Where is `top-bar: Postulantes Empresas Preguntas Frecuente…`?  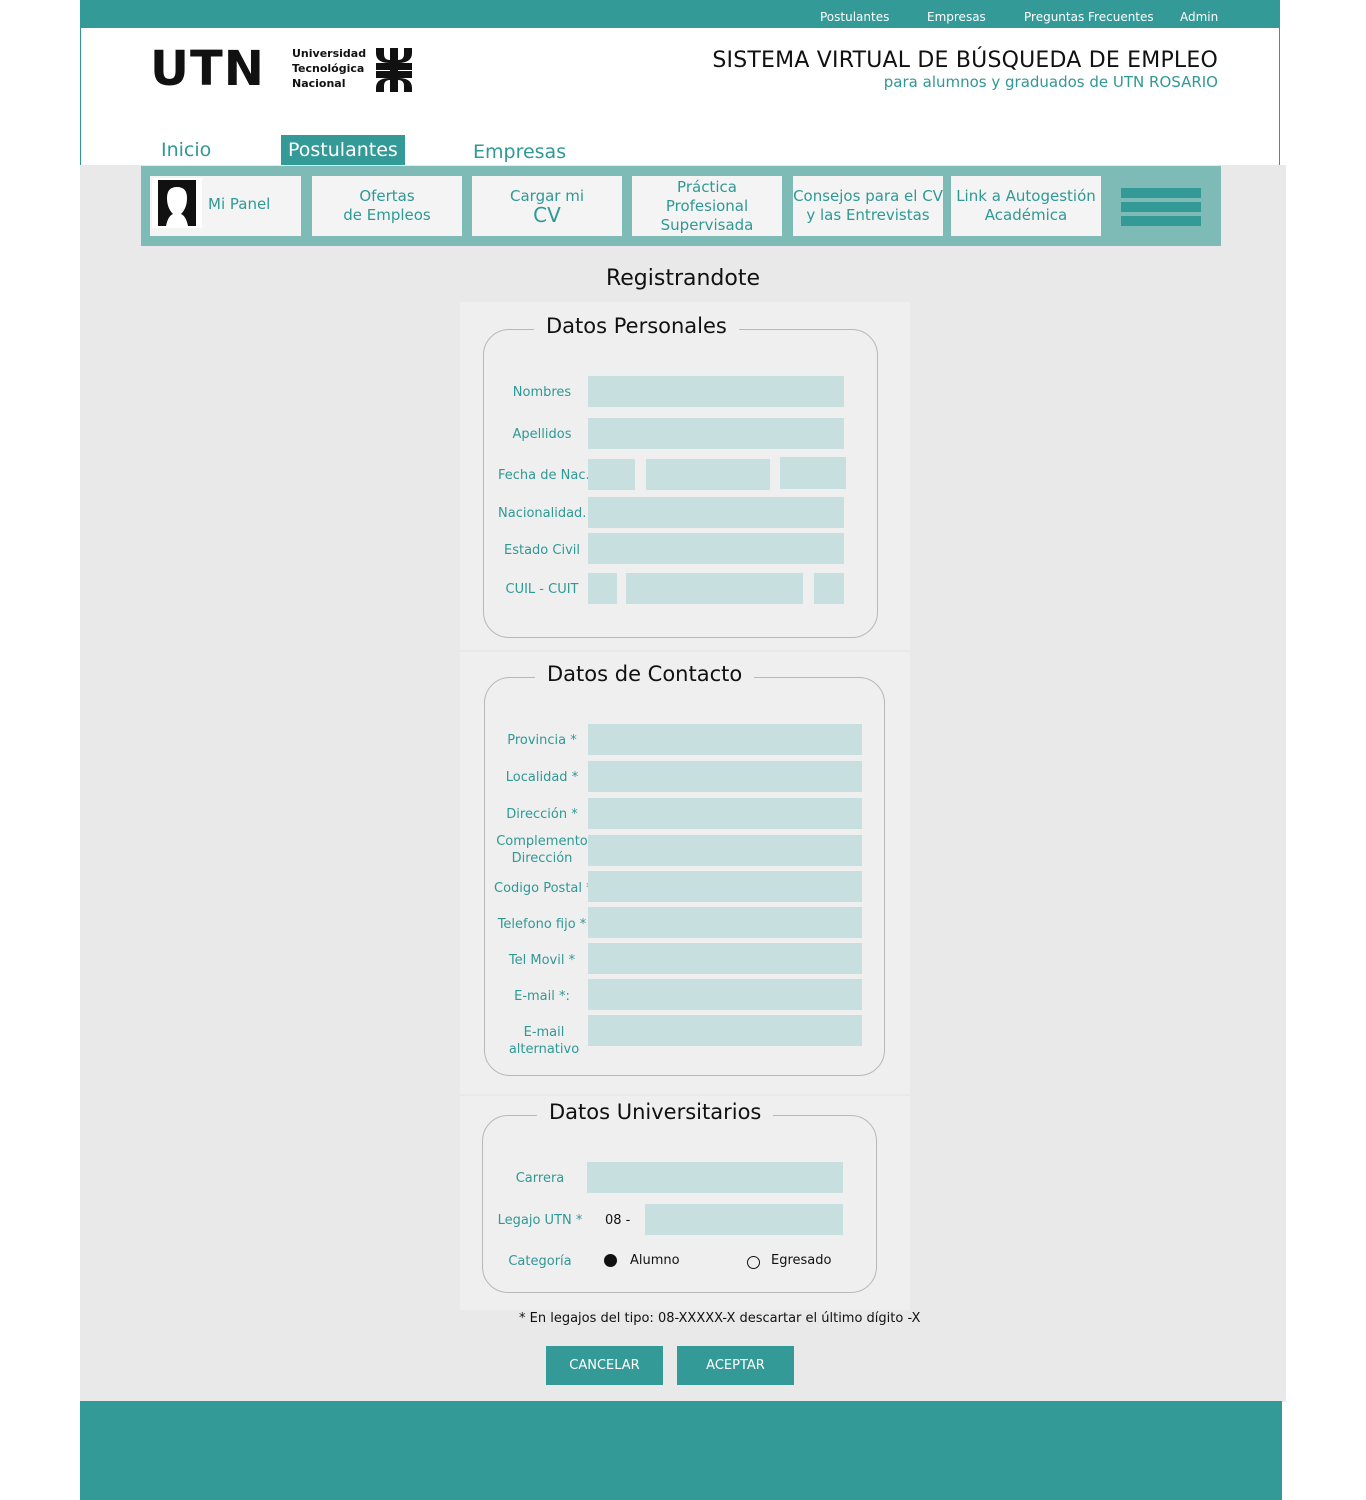
top-bar: Postulantes Empresas Preguntas Frecuente… is located at coordinates (680, 14).